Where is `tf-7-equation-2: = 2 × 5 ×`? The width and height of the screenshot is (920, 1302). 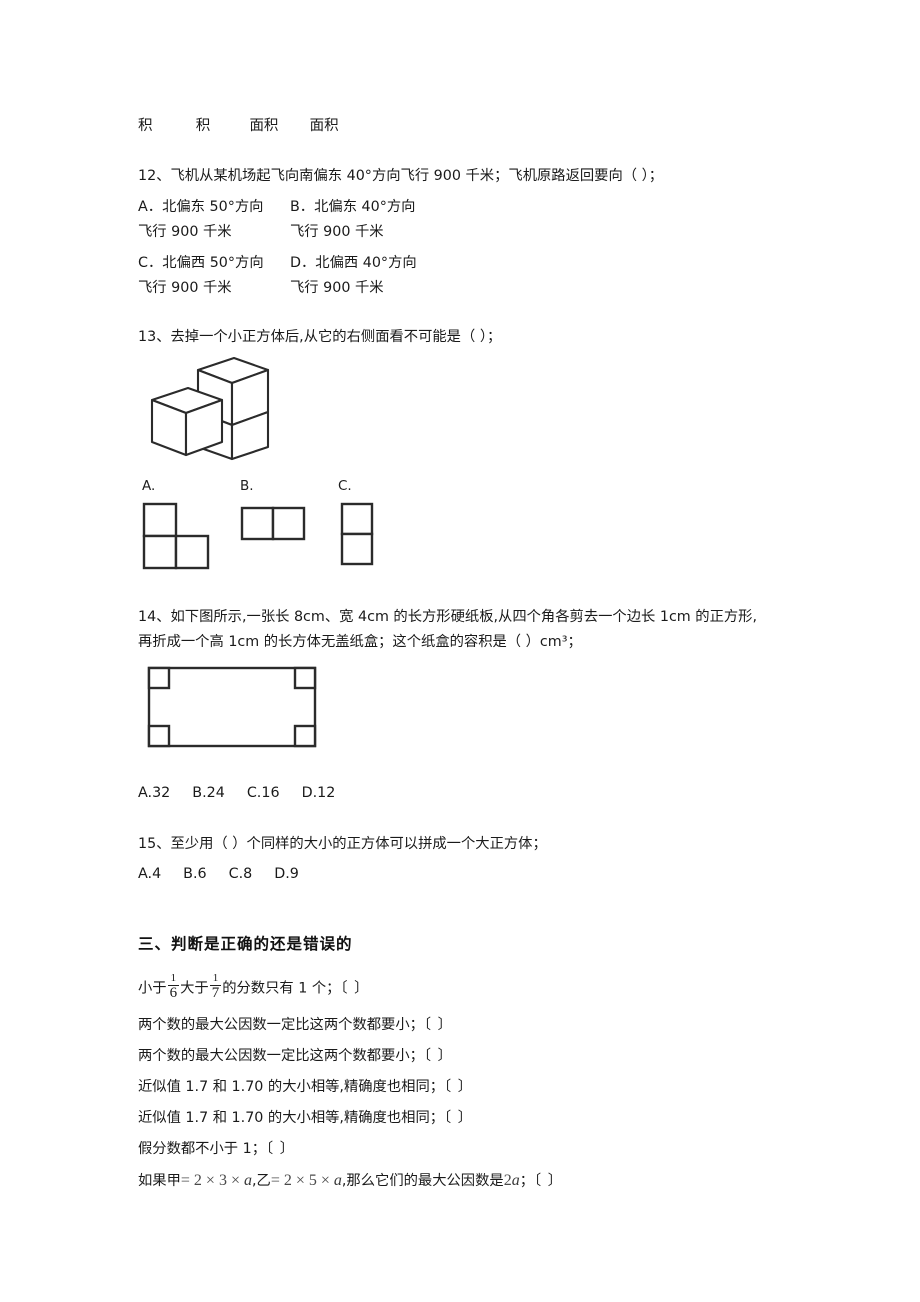 tf-7-equation-2: = 2 × 5 × is located at coordinates (302, 1180).